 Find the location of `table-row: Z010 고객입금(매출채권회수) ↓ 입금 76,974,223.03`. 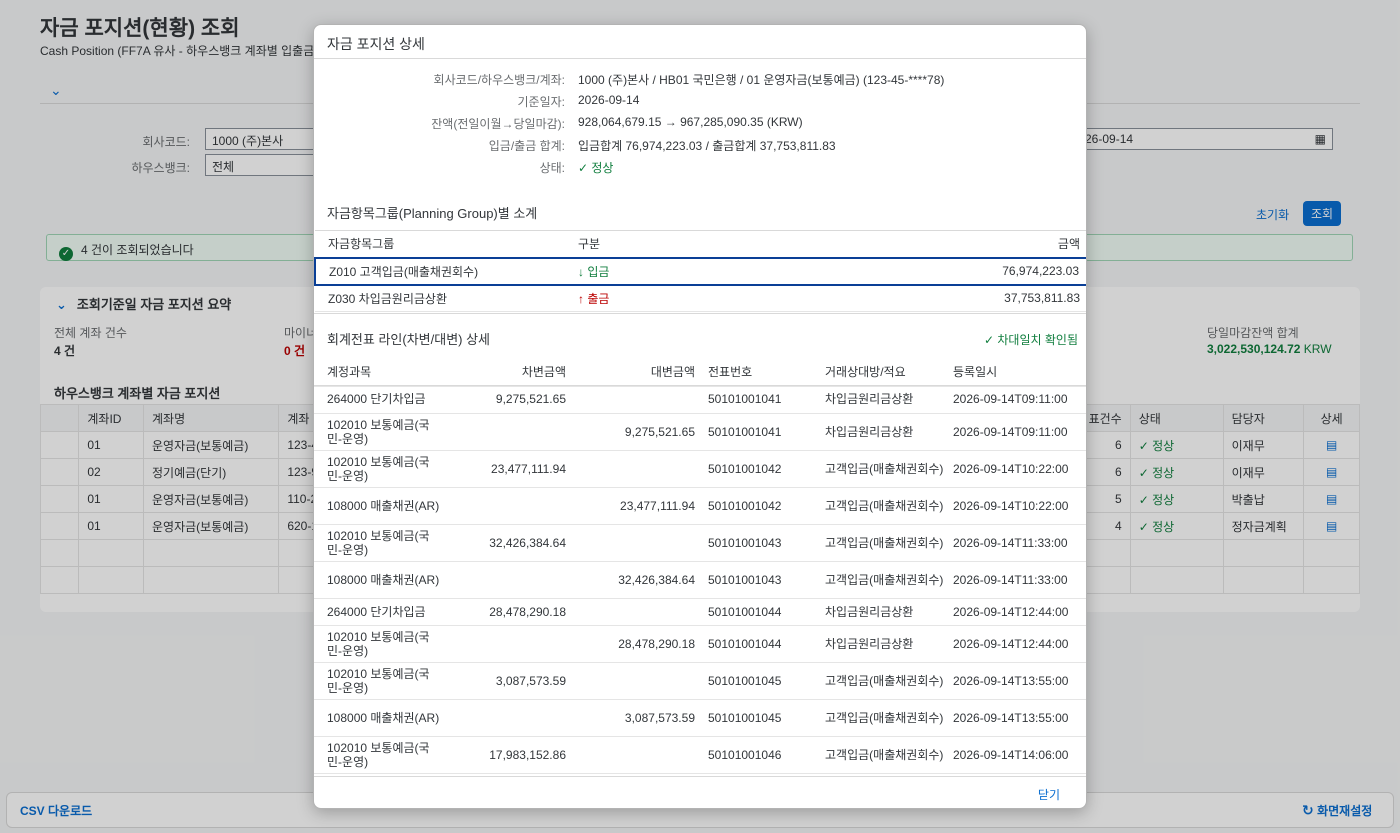

table-row: Z010 고객입금(매출채권회수) ↓ 입금 76,974,223.03 is located at coordinates (700, 271).